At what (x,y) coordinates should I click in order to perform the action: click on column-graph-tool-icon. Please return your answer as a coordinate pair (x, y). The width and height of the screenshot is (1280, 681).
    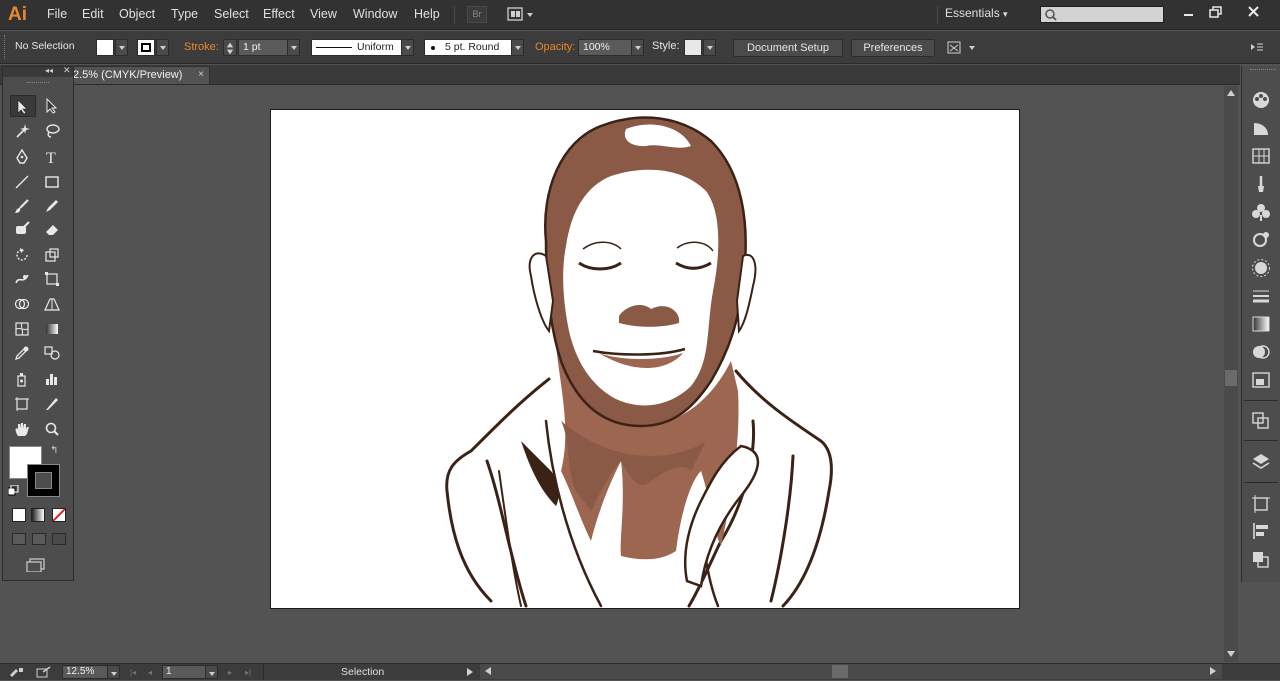
    Looking at the image, I should click on (53, 379).